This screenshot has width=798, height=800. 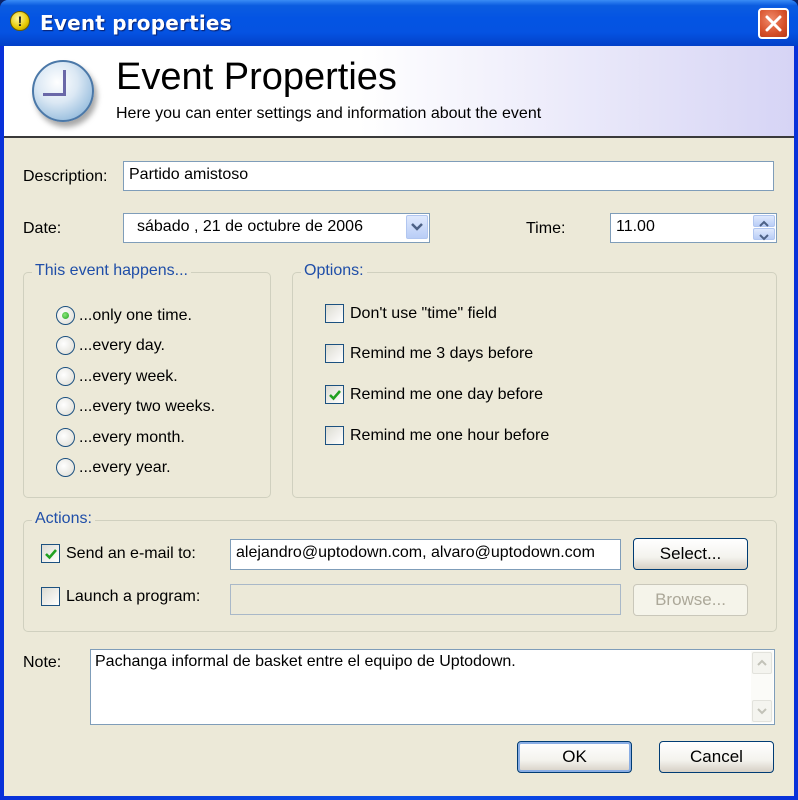 I want to click on checkbox-remind-3-days: Remind me 3 days before, so click(x=429, y=353).